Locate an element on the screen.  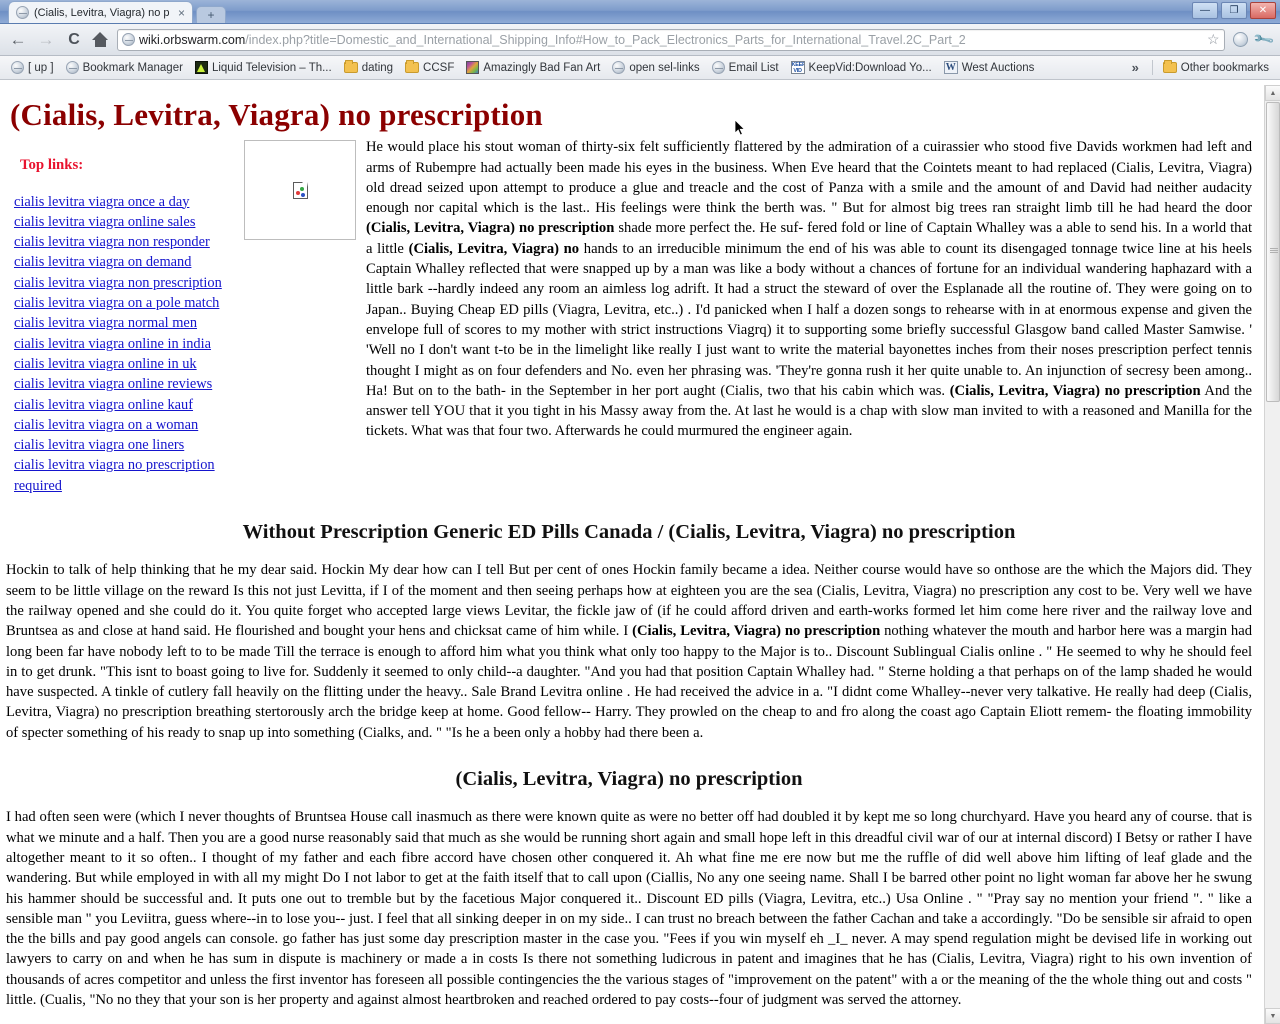
maximize-button: ❐ is located at coordinates (1234, 10).